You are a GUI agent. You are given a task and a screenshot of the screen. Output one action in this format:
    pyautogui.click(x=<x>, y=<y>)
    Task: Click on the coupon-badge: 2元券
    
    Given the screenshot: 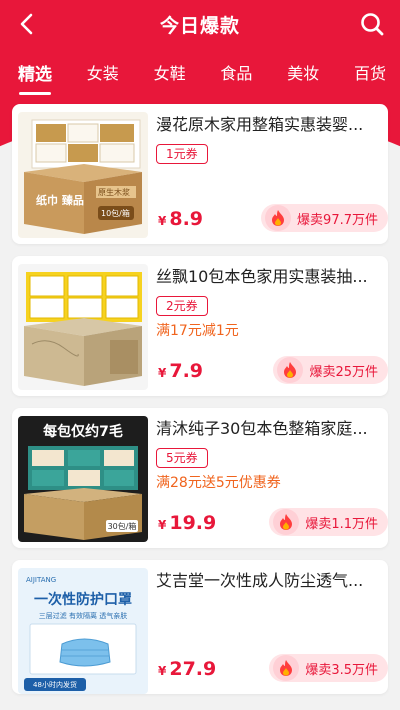 What is the action you would take?
    pyautogui.click(x=182, y=306)
    